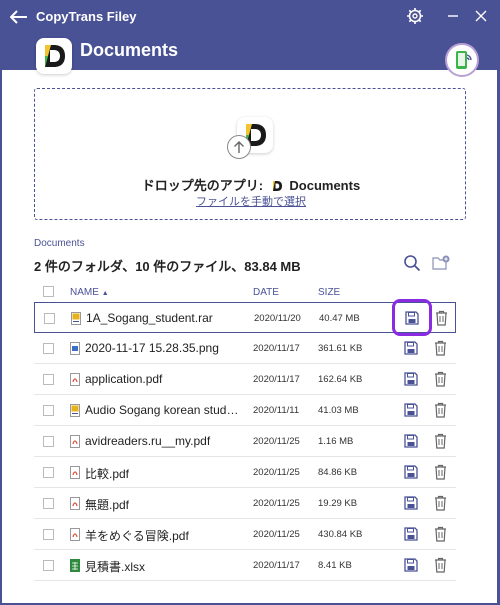  What do you see at coordinates (340, 379) in the screenshot?
I see `file-size: 162.64 KB` at bounding box center [340, 379].